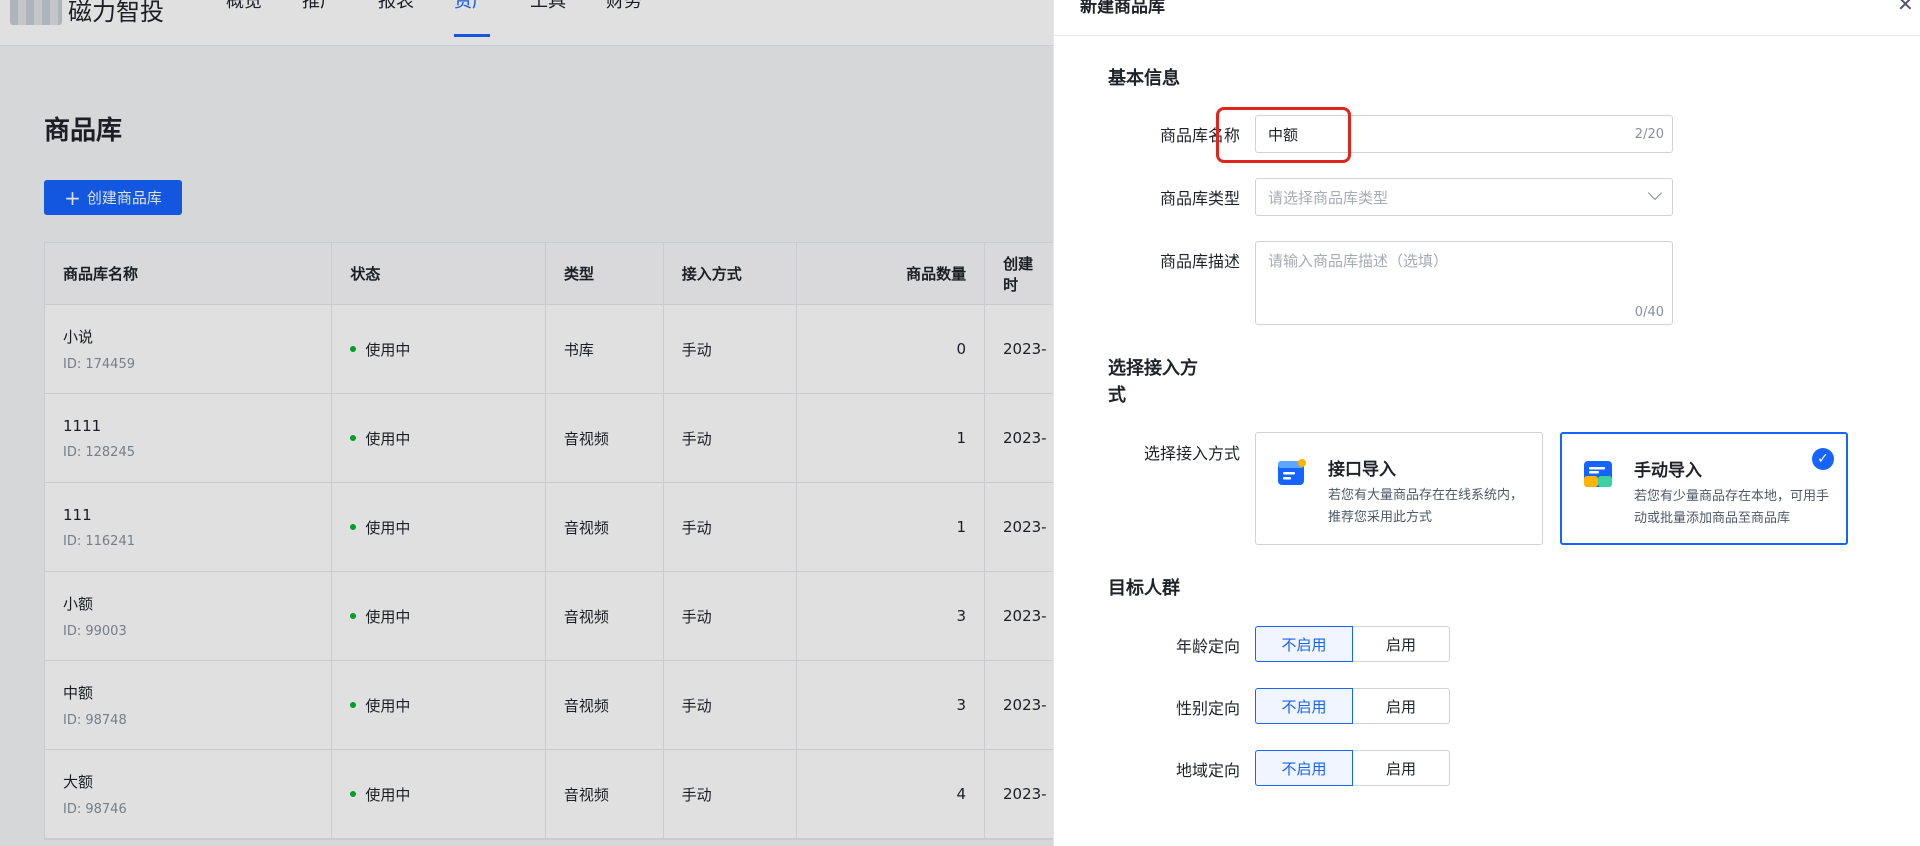 This screenshot has width=1920, height=846. I want to click on api-card-desc: 若您有大量商品存在在线系统内，推荐您采用此方式, so click(1426, 506).